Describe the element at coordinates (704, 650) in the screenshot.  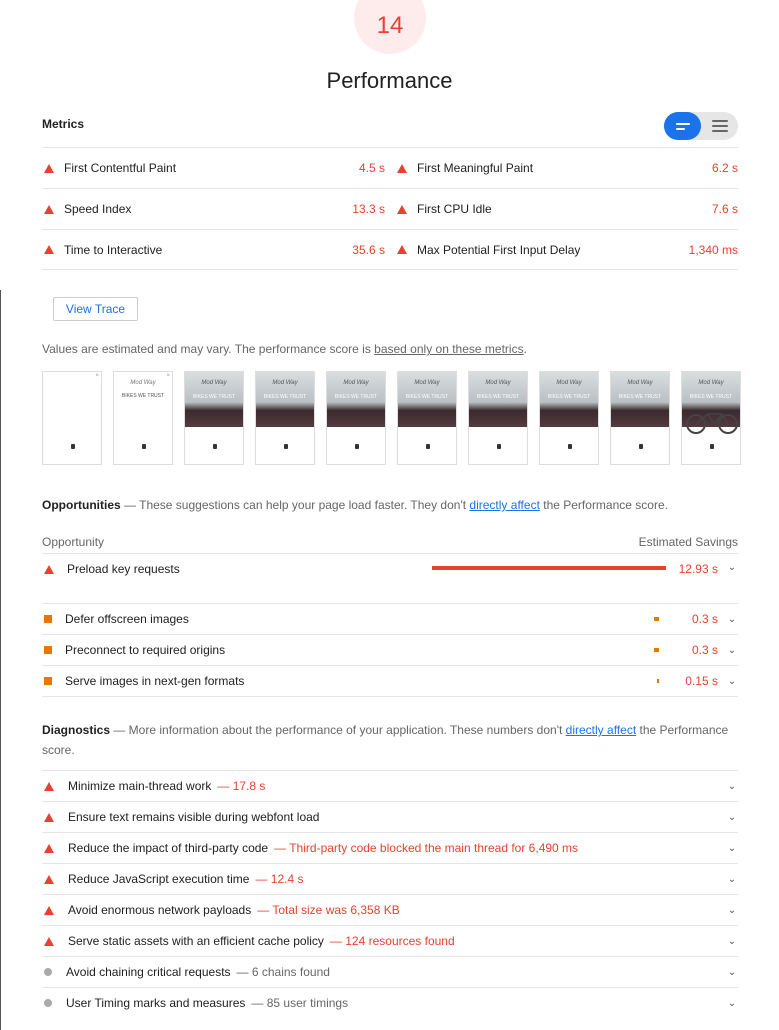
I see `savings-value: 0.3 s` at that location.